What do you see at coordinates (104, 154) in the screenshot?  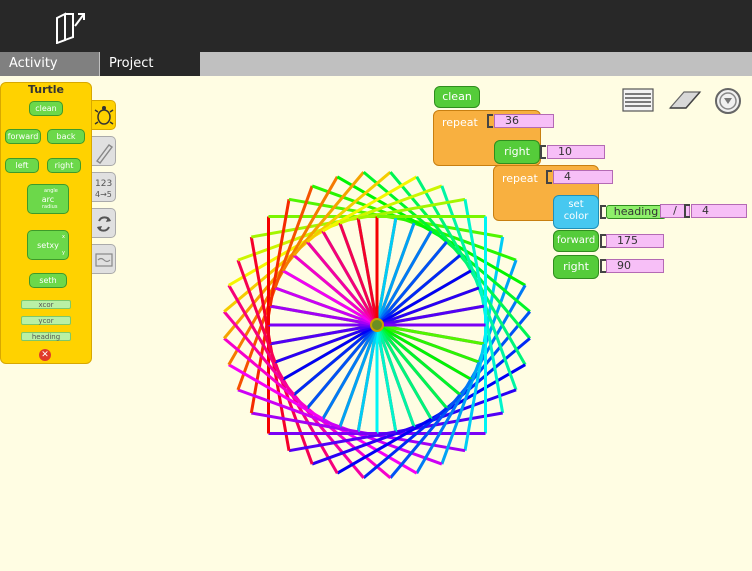 I see `pen-icon` at bounding box center [104, 154].